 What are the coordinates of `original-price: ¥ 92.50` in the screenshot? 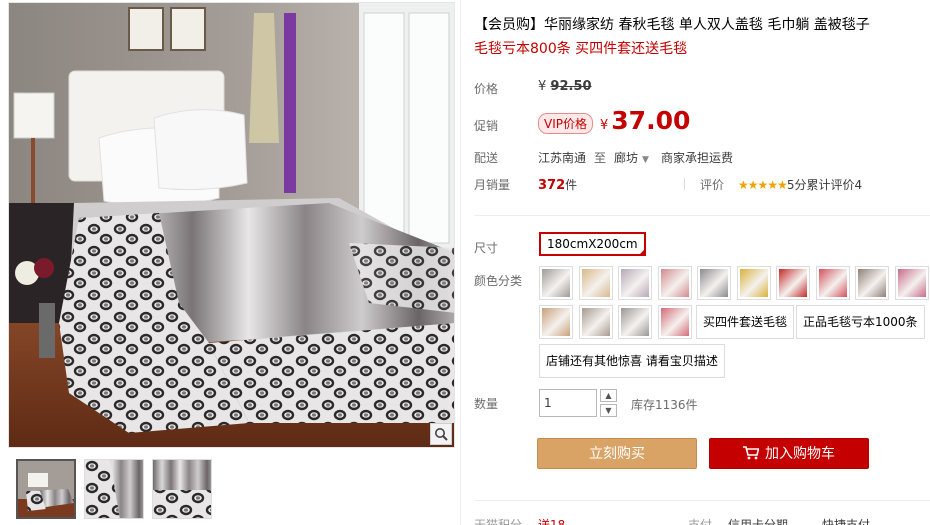 It's located at (565, 86).